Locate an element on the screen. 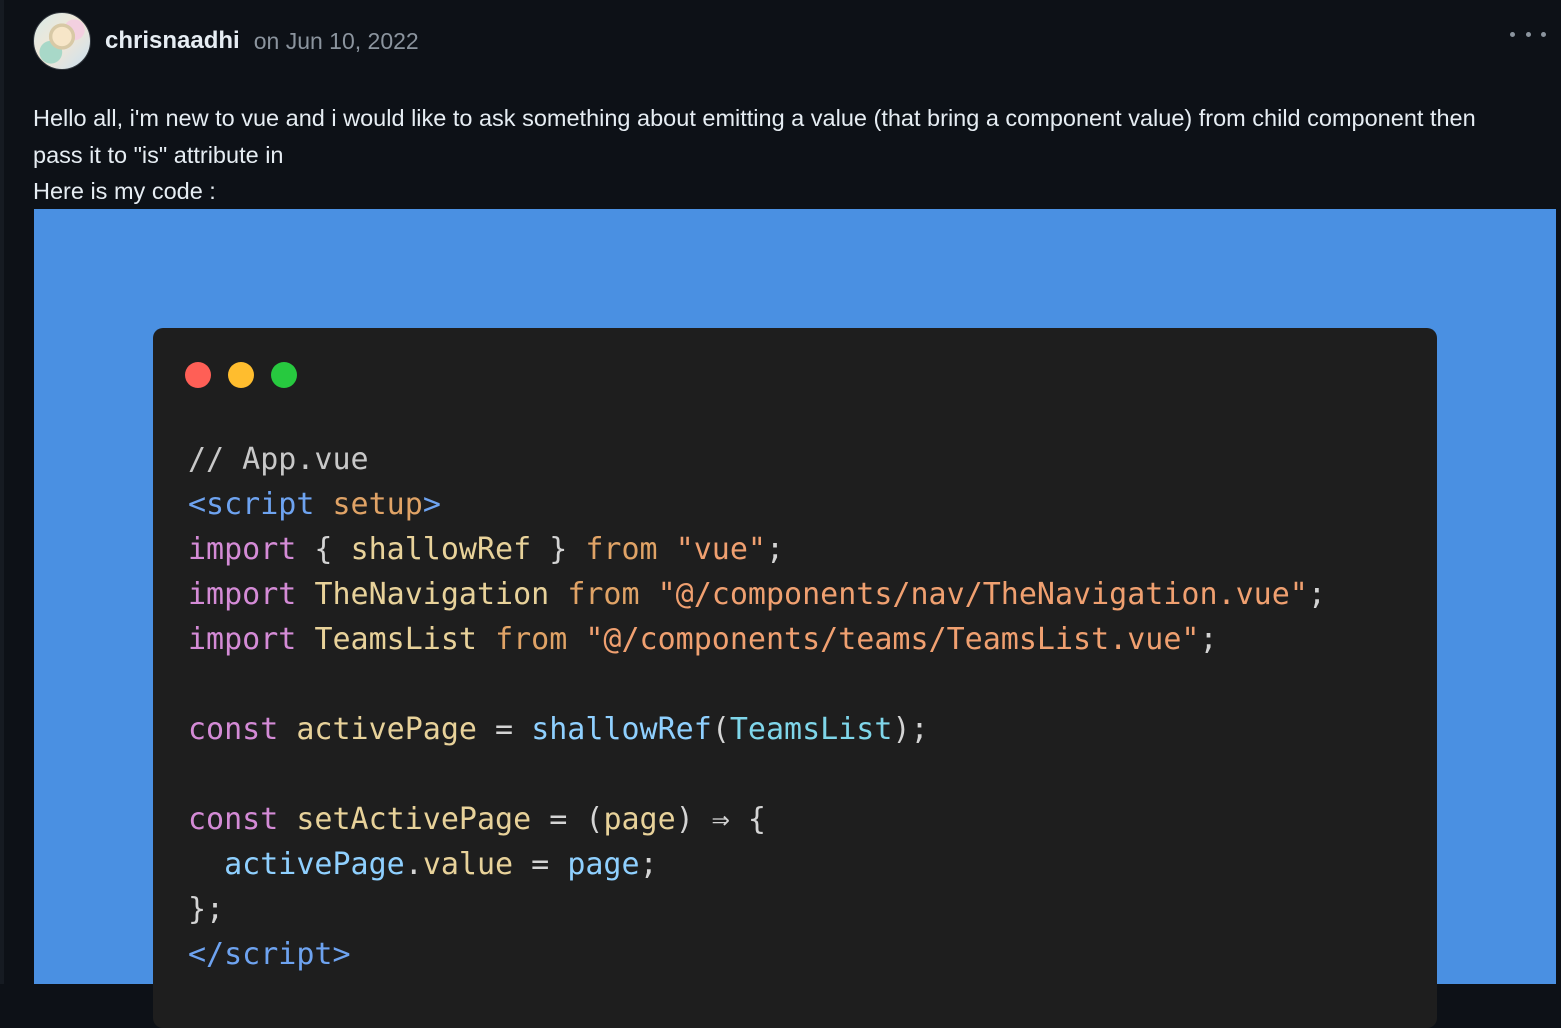 The image size is (1561, 1028). author-username: chrisnaadhi is located at coordinates (172, 41).